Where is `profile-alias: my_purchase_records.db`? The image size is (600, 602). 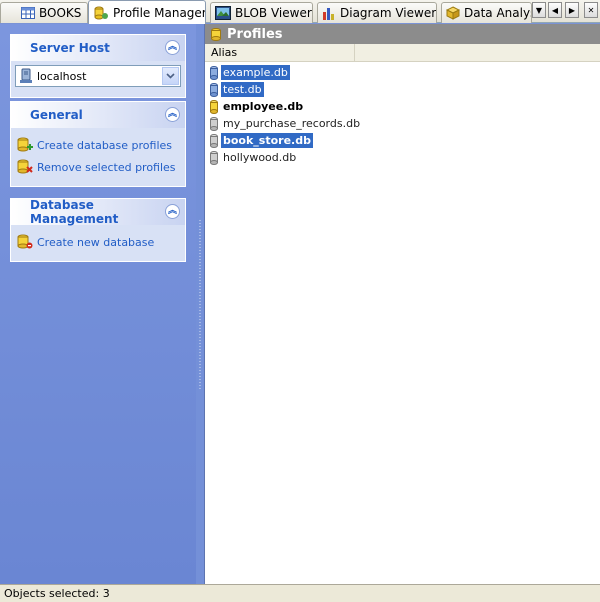
profile-alias: my_purchase_records.db is located at coordinates (292, 123).